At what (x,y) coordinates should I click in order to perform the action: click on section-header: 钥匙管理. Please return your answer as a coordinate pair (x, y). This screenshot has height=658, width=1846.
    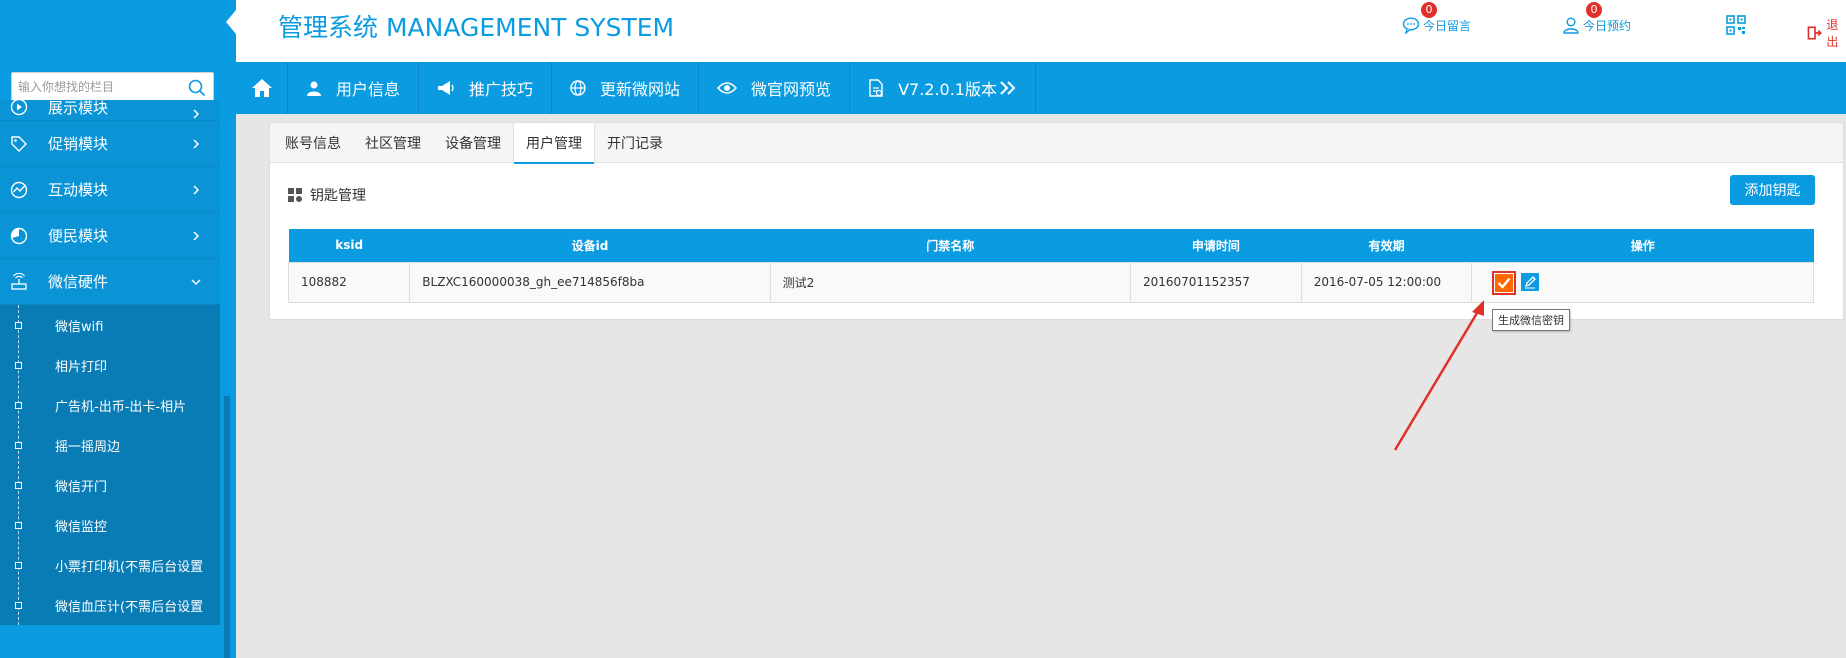
    Looking at the image, I should click on (327, 195).